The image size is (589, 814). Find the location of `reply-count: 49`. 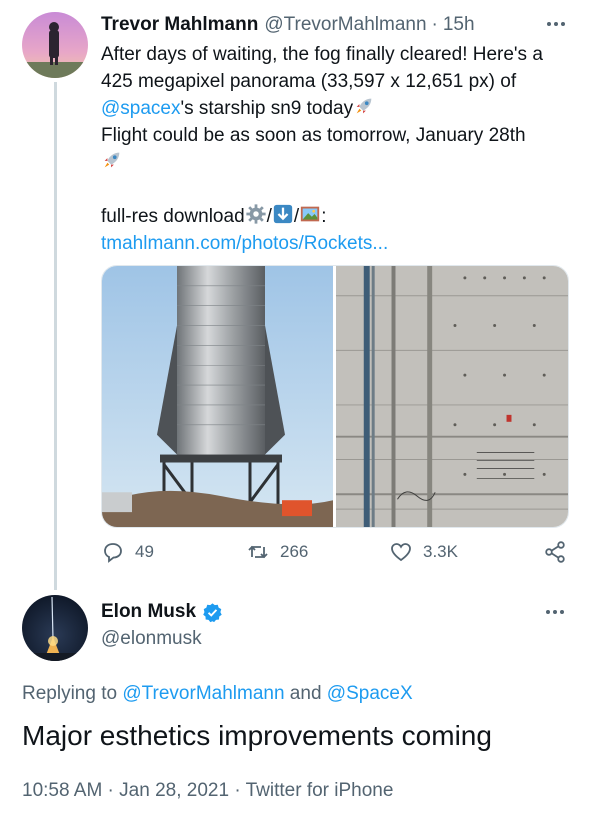

reply-count: 49 is located at coordinates (144, 551).